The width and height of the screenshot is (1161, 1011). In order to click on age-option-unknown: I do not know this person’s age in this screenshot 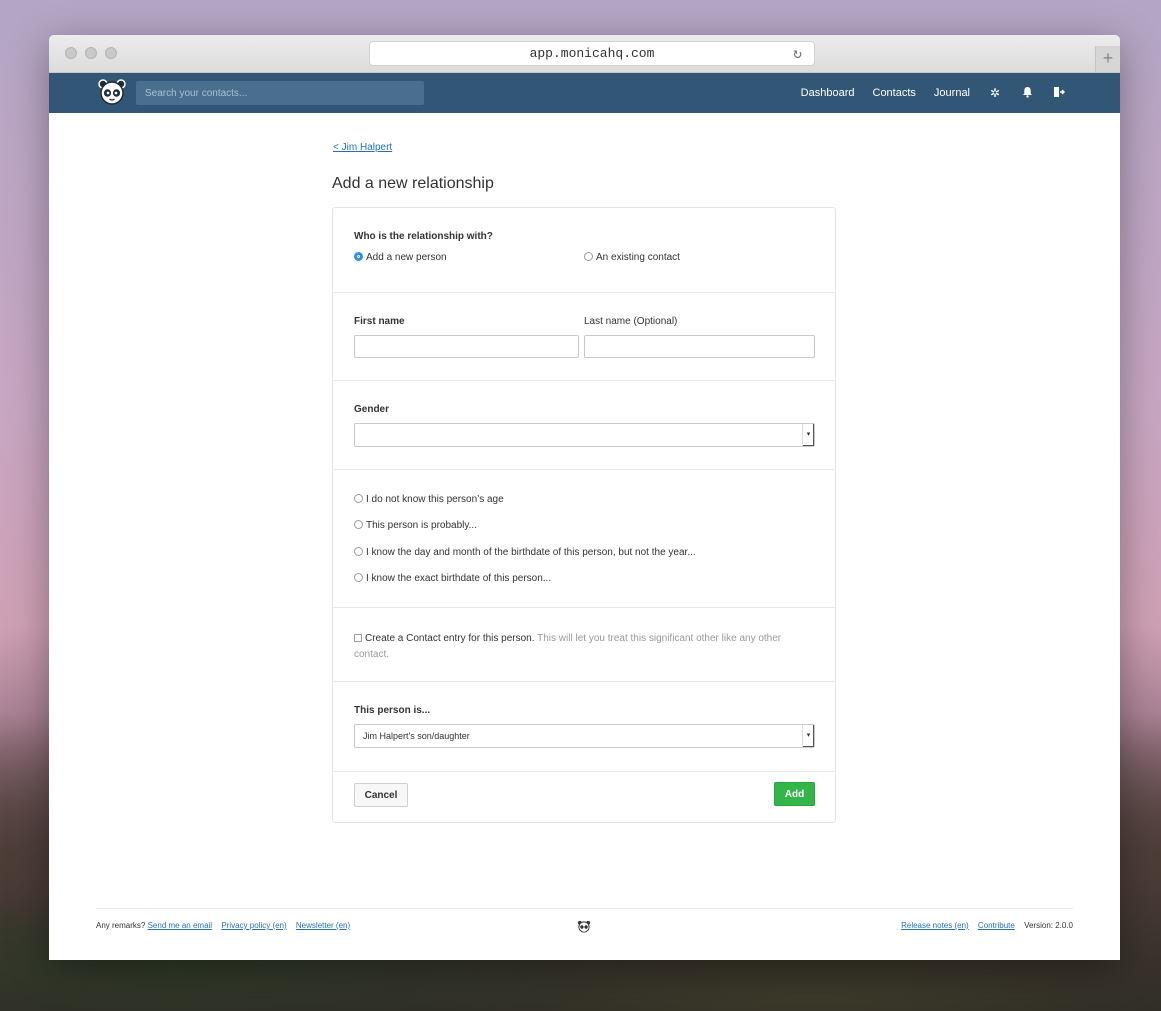, I will do `click(429, 499)`.